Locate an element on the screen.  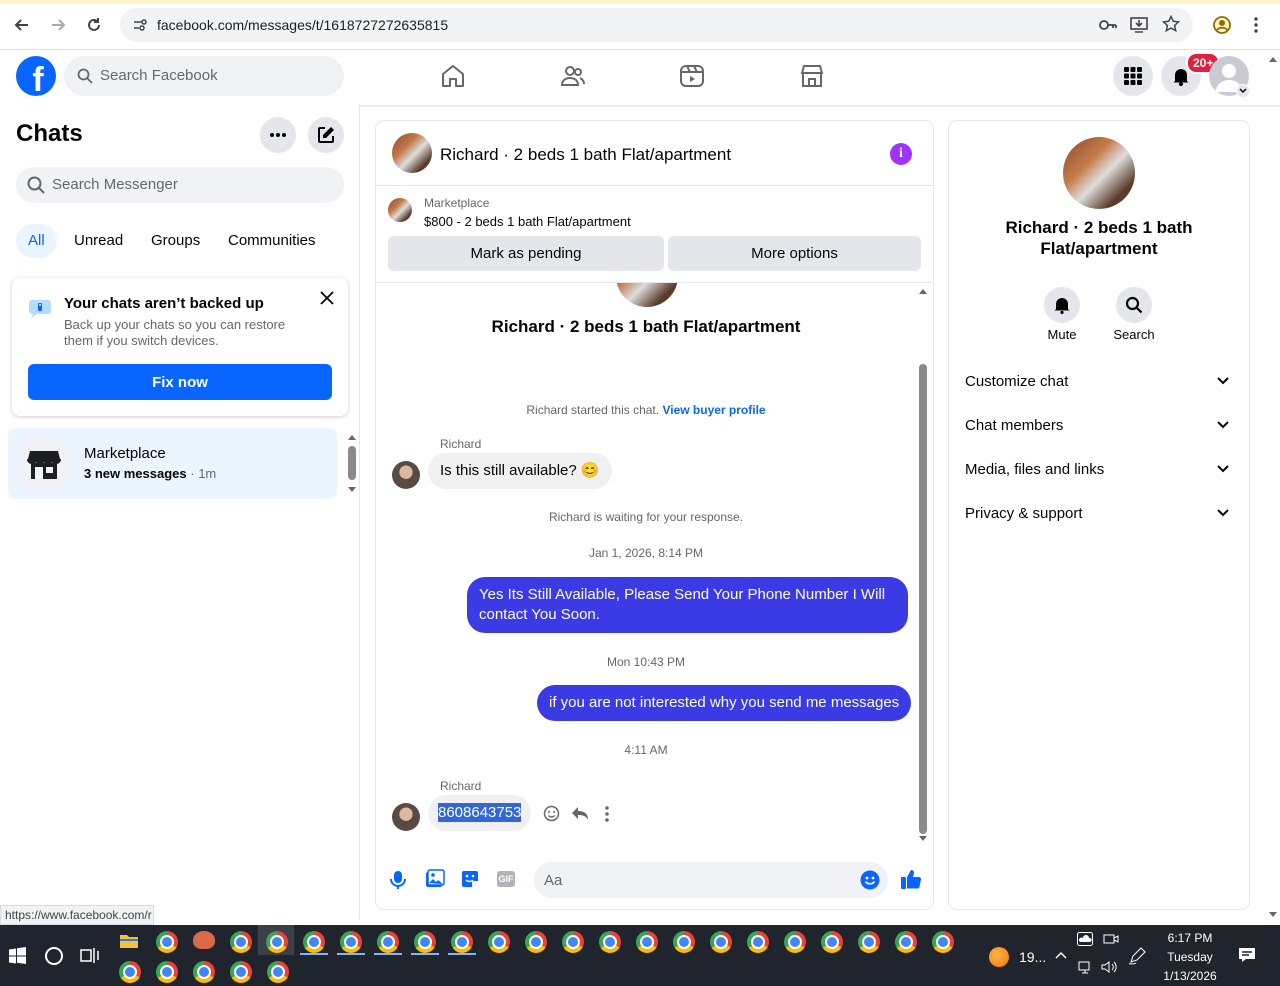
selected-text: 8608643753 is located at coordinates (480, 812).